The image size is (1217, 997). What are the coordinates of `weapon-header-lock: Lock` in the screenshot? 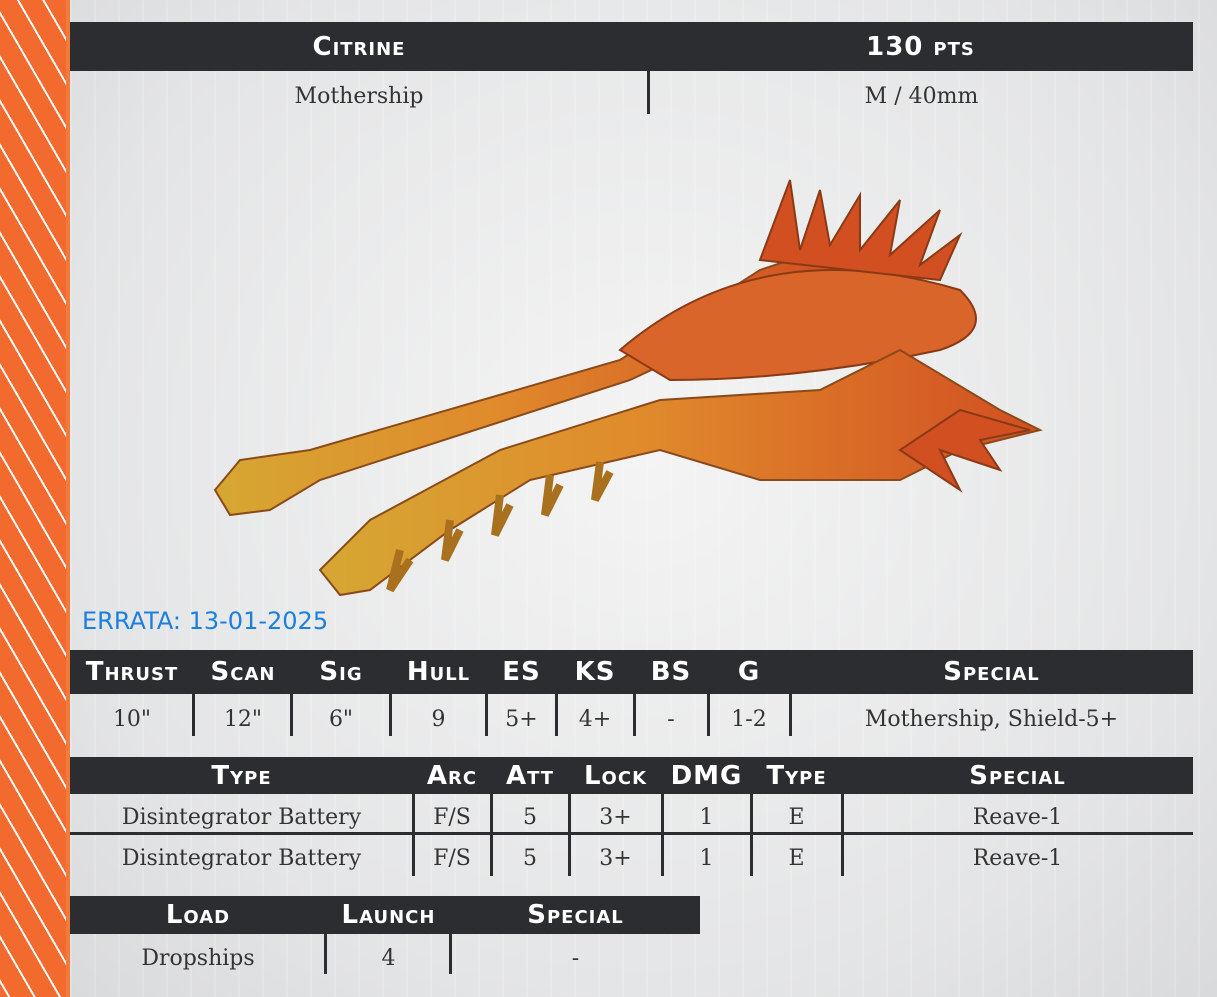 It's located at (615, 775).